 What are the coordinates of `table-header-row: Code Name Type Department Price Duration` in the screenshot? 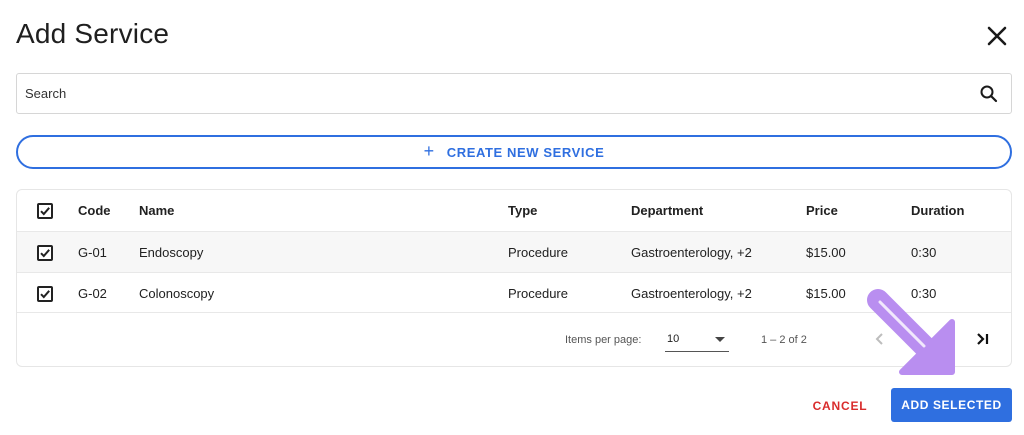 It's located at (514, 210).